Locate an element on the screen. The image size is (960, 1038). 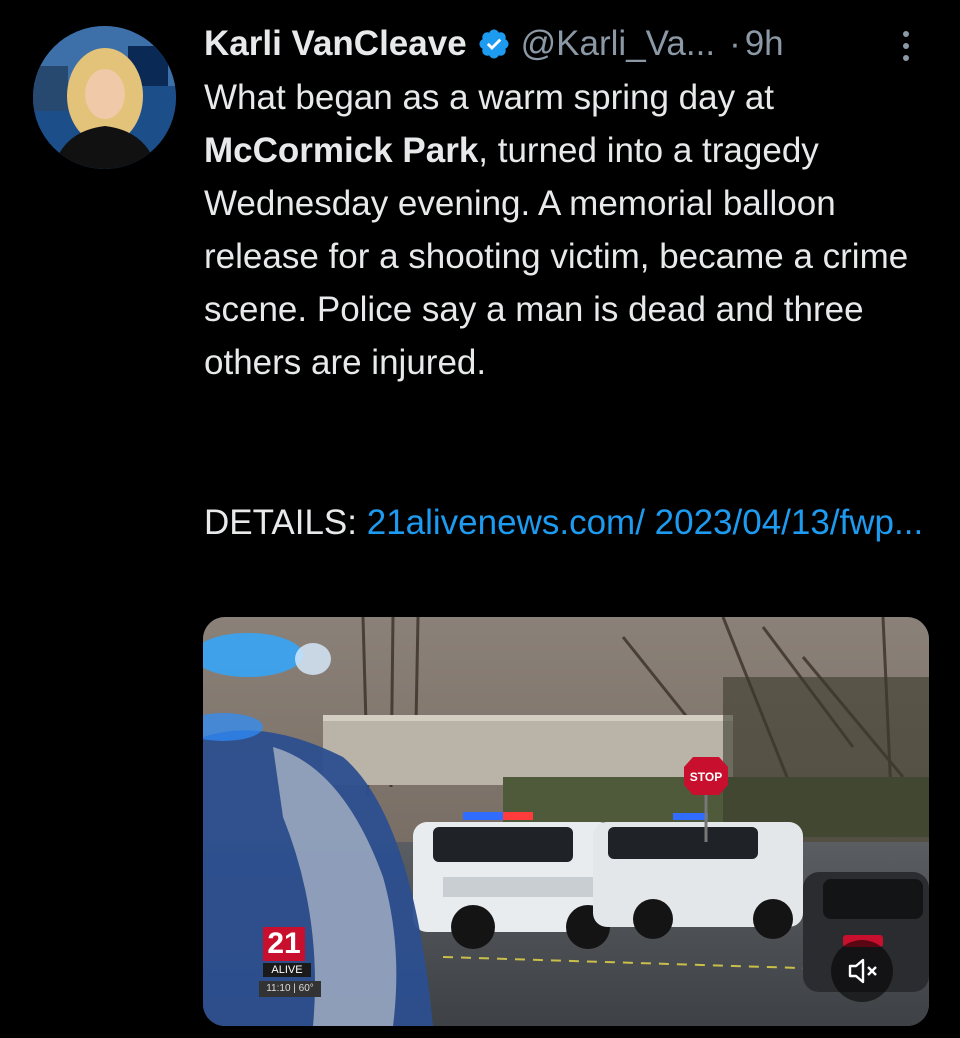
tweet-time: 9h is located at coordinates (764, 44).